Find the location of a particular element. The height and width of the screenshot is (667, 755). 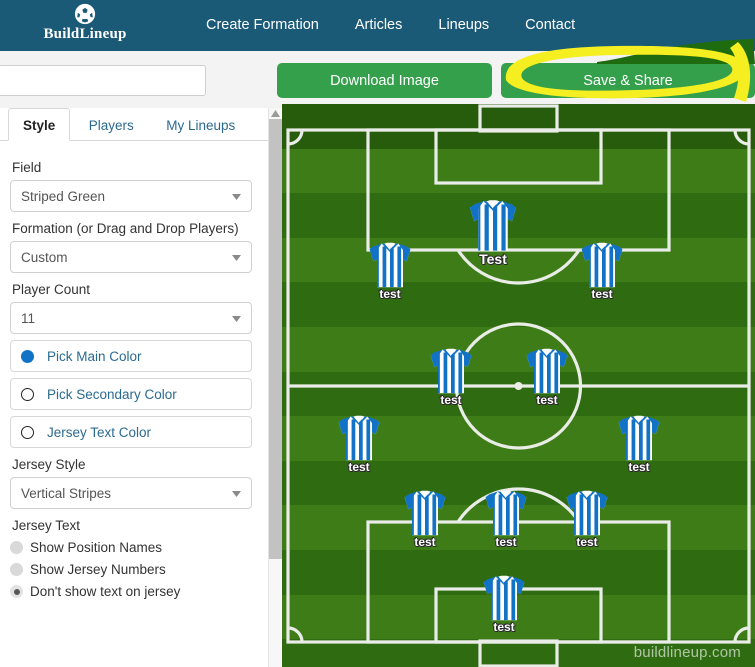

save-and-share-button: Save & Share is located at coordinates (628, 80).